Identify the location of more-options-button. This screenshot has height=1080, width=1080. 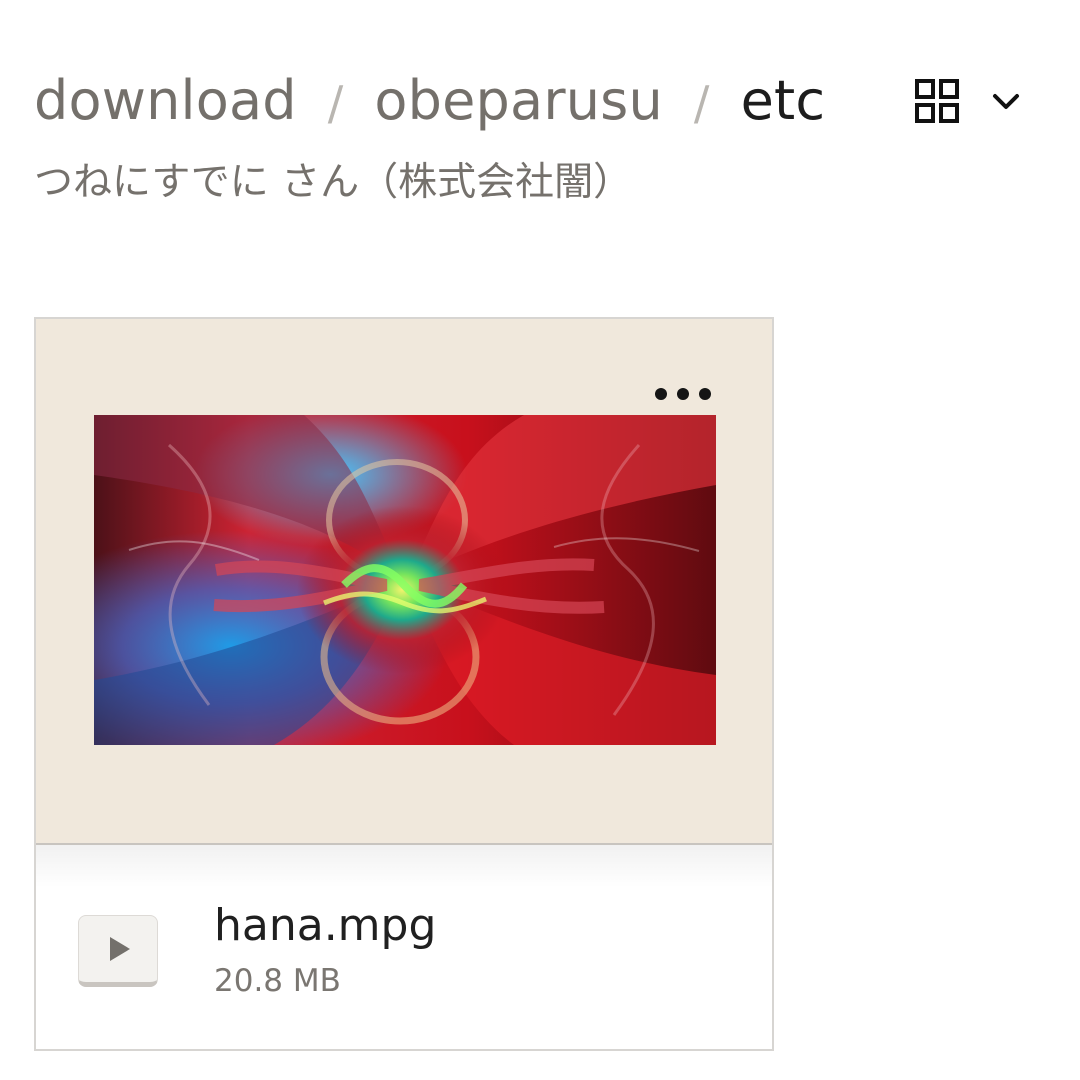
(683, 394).